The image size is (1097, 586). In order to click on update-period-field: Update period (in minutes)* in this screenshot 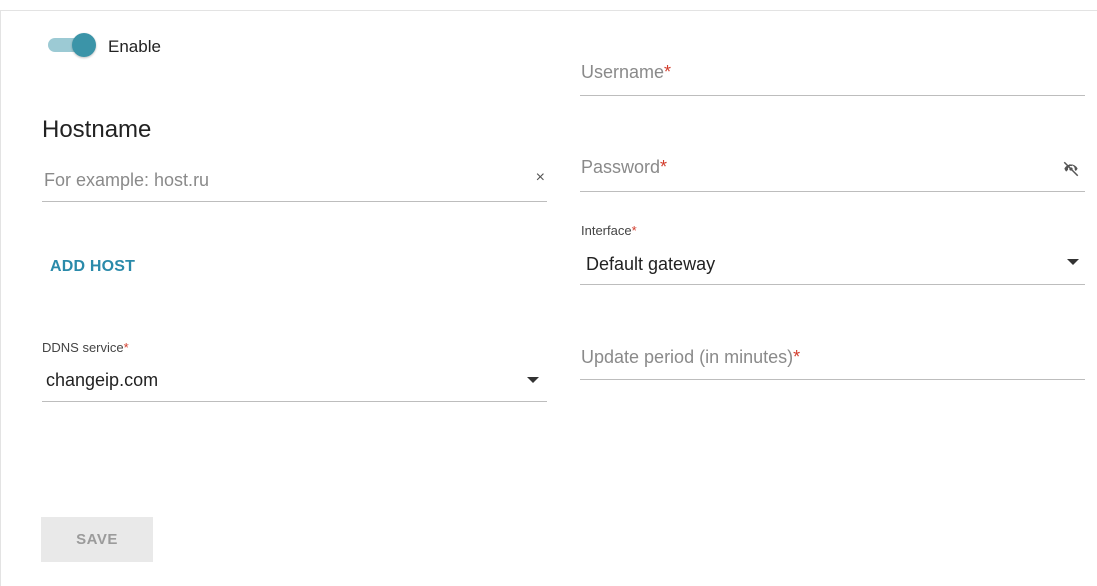, I will do `click(832, 359)`.